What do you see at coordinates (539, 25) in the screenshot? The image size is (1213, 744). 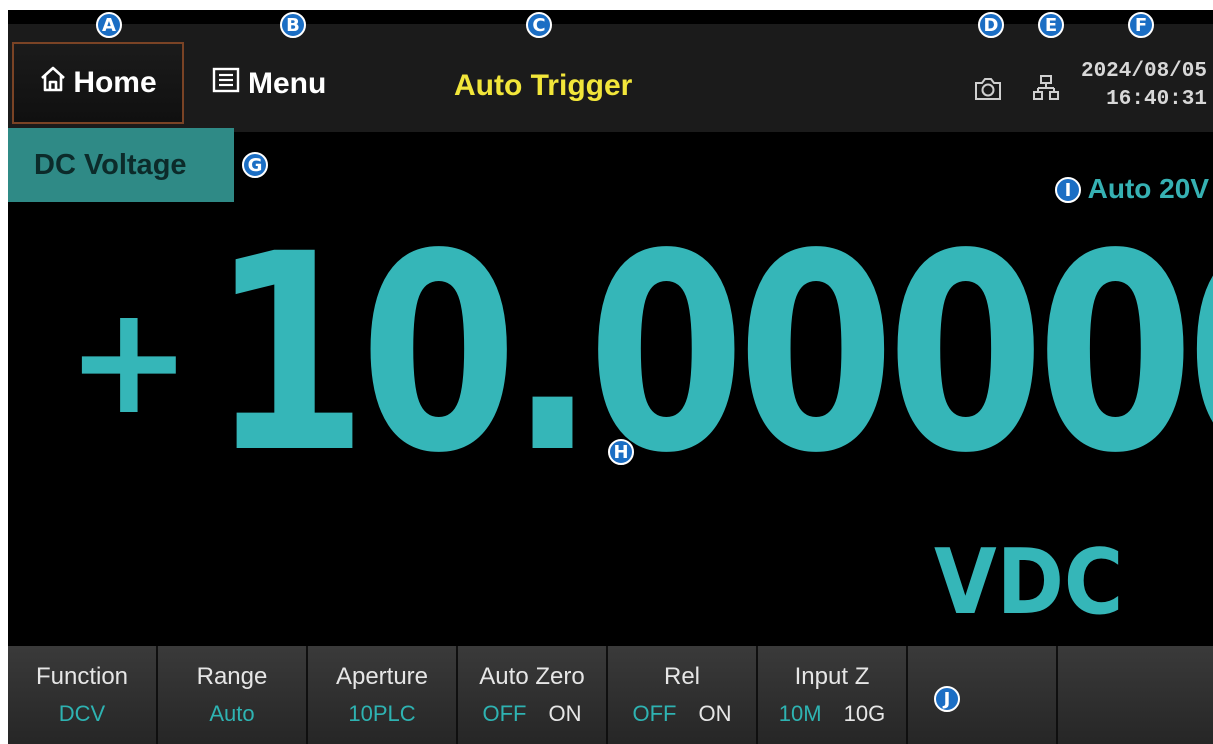 I see `callout-c: C` at bounding box center [539, 25].